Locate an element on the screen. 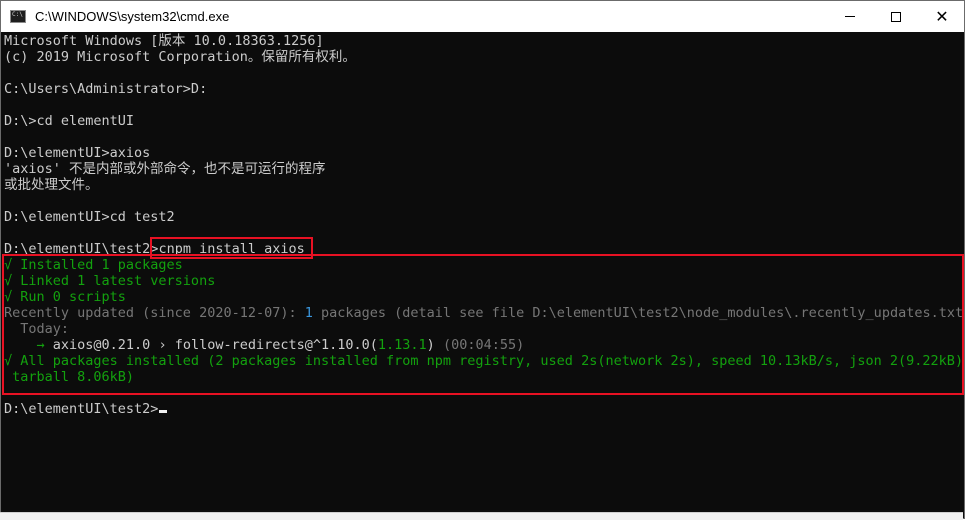 The image size is (965, 520). console-line: 'axios' 不是内部或外部命令，也不是可运行的程序 is located at coordinates (165, 169).